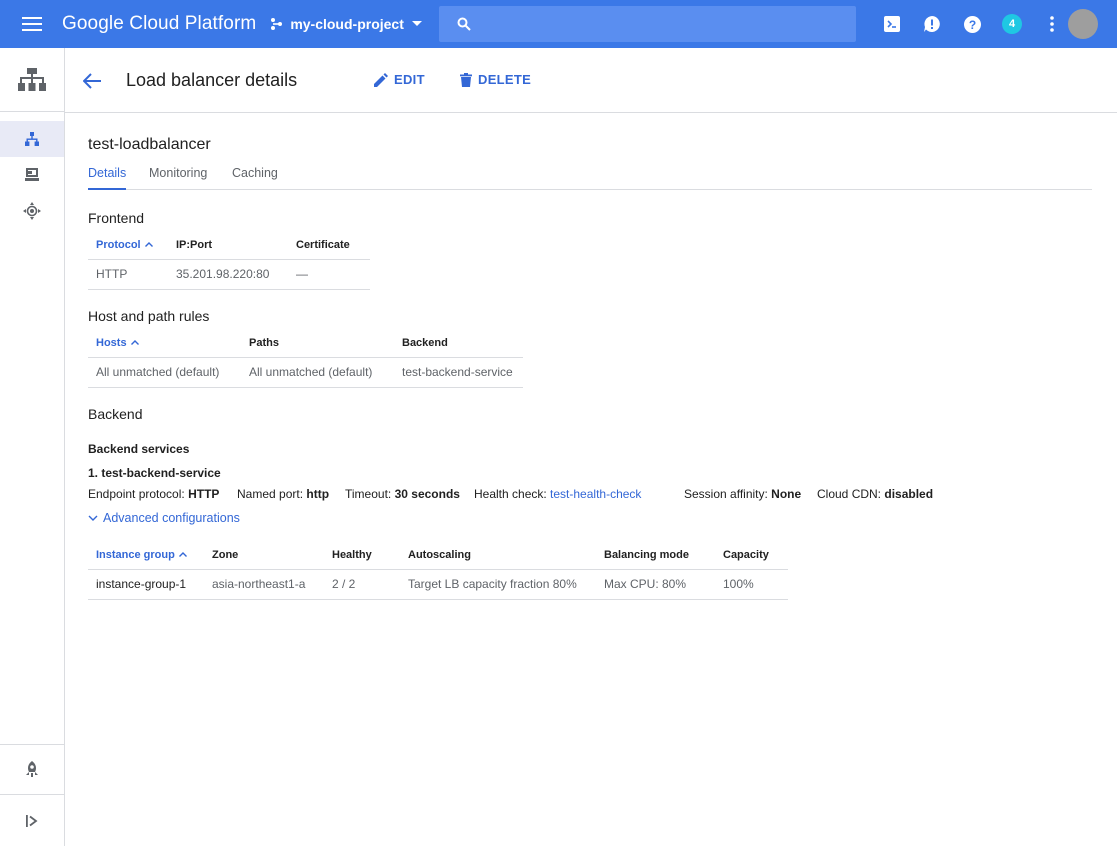 The height and width of the screenshot is (846, 1117). Describe the element at coordinates (498, 584) in the screenshot. I see `autoscaling-cell: Target LB capacity fraction 80%` at that location.